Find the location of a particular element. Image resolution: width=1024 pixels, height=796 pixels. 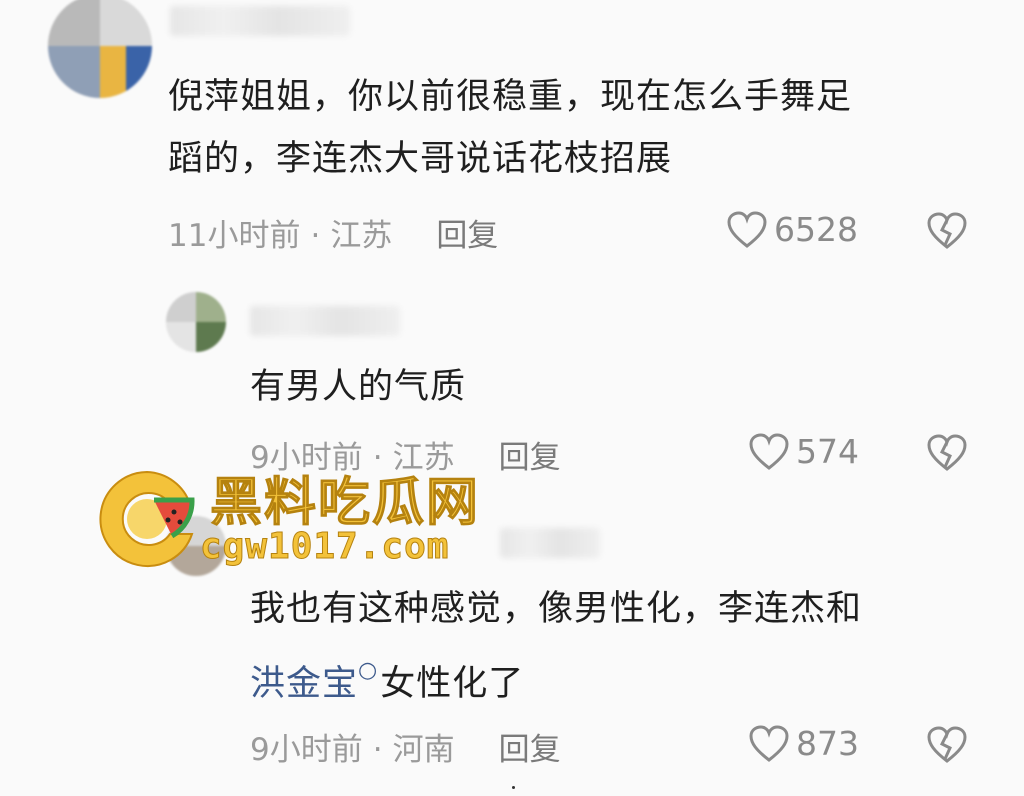

timestamp: 11小时前 is located at coordinates (234, 236).